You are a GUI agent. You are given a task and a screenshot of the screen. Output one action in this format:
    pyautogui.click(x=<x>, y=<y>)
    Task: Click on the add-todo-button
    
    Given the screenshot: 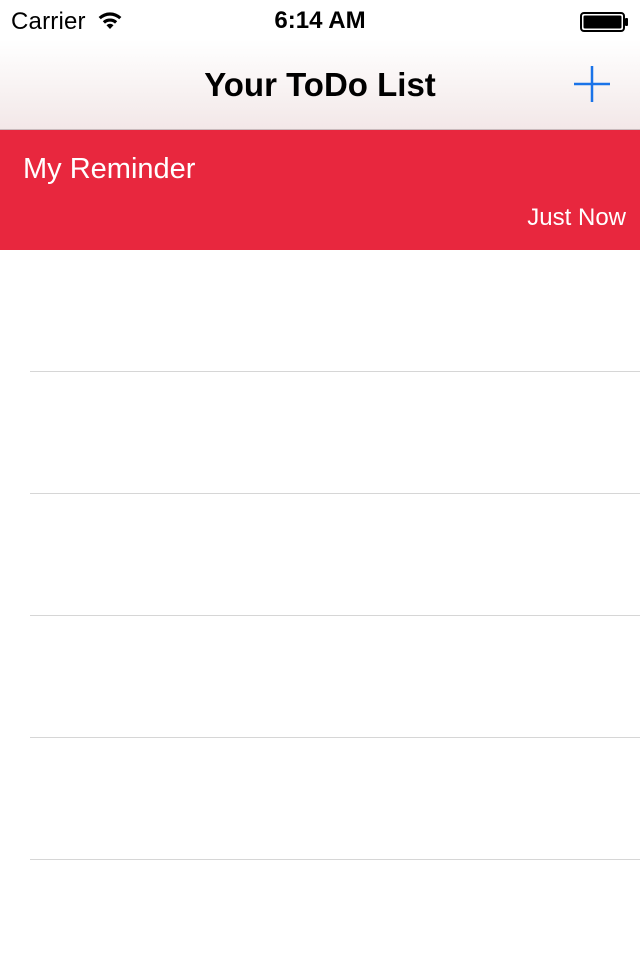 What is the action you would take?
    pyautogui.click(x=592, y=84)
    